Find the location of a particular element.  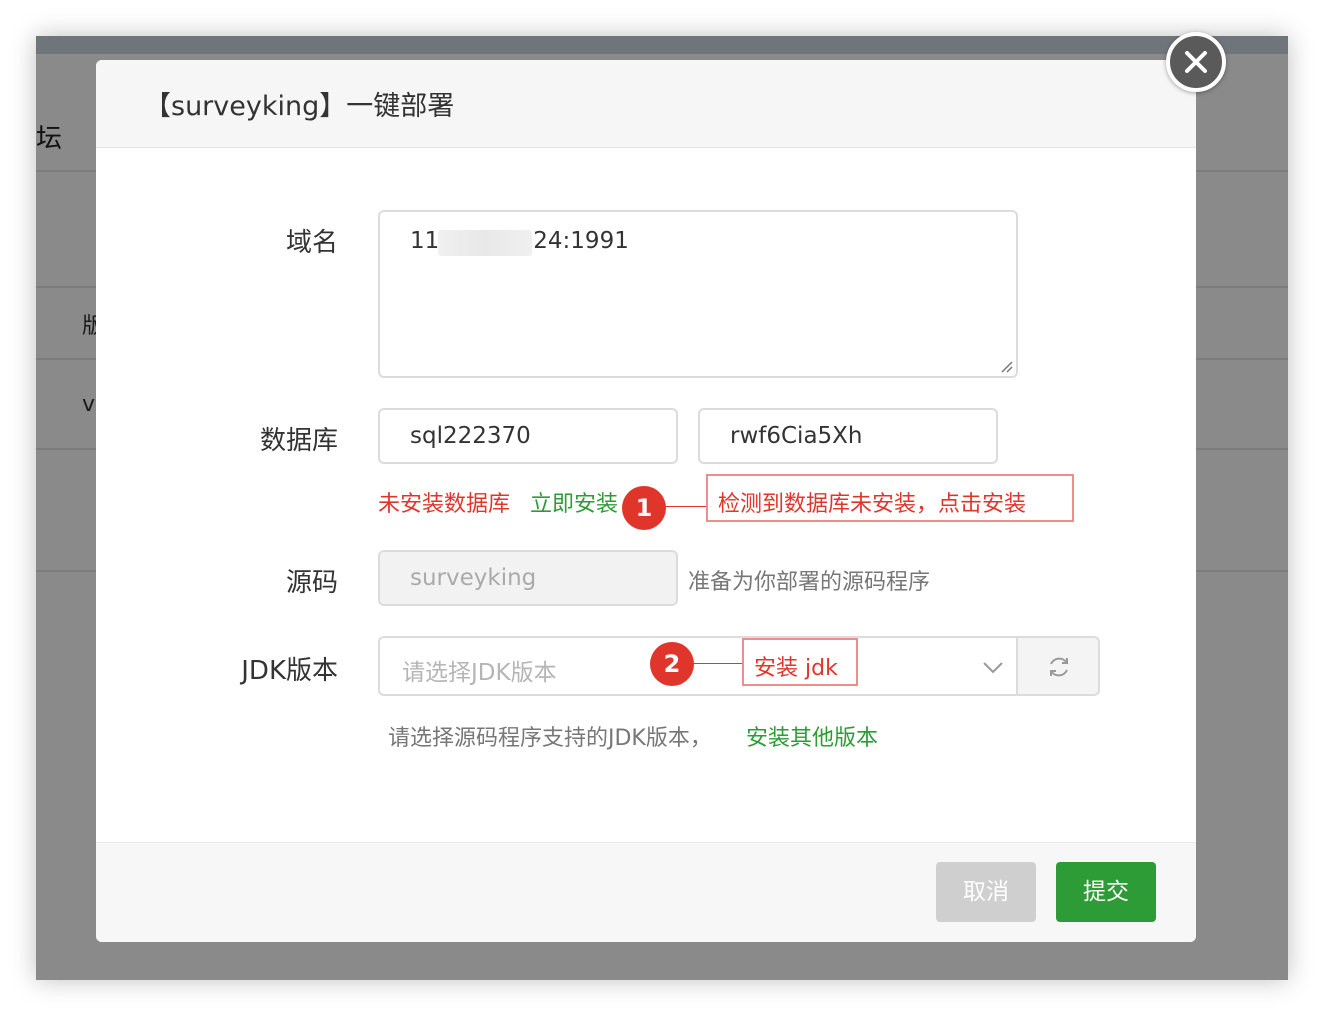

resize-grip-icon is located at coordinates (1006, 366).